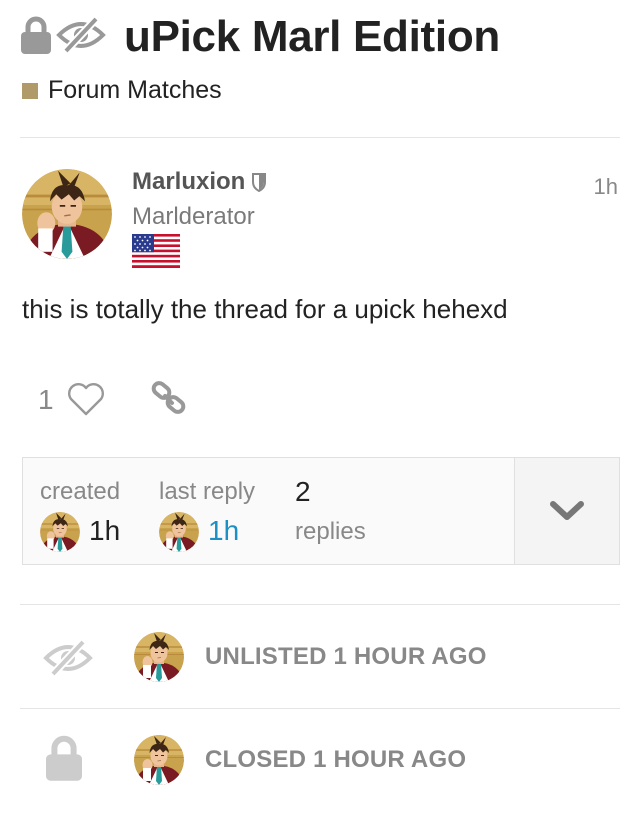  Describe the element at coordinates (67, 214) in the screenshot. I see `post-avatar` at that location.